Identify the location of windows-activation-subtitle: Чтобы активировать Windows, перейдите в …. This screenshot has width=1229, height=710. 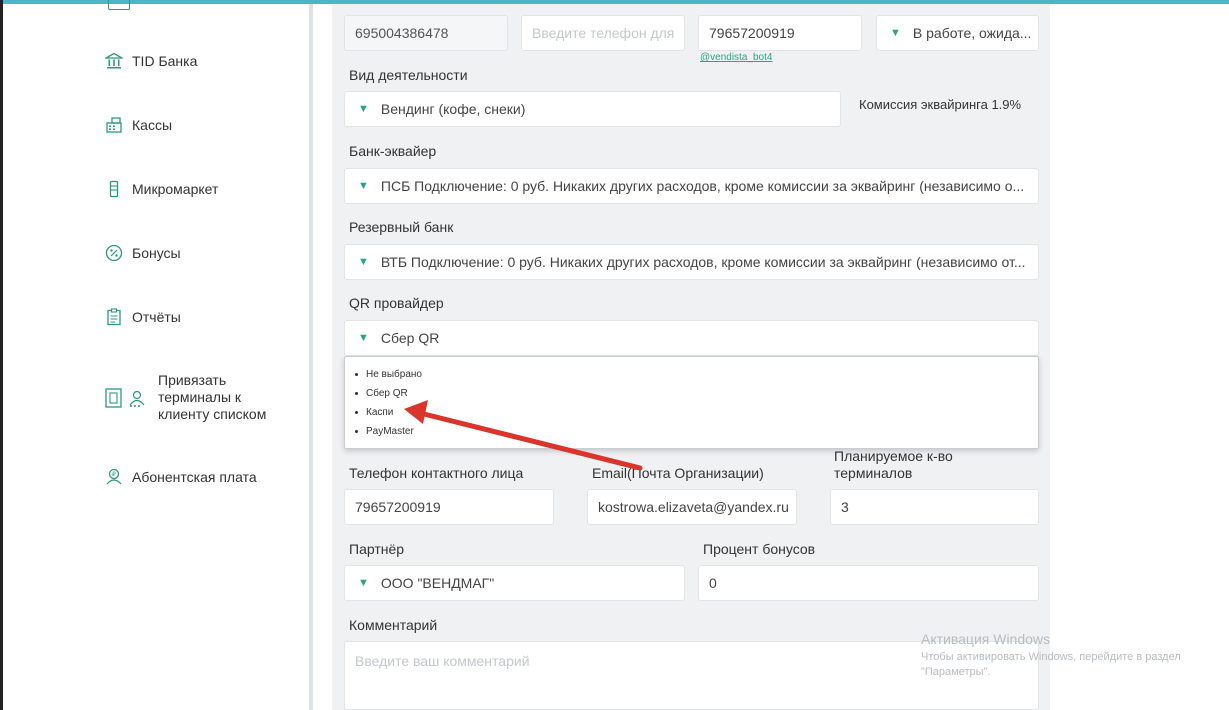
(1051, 664).